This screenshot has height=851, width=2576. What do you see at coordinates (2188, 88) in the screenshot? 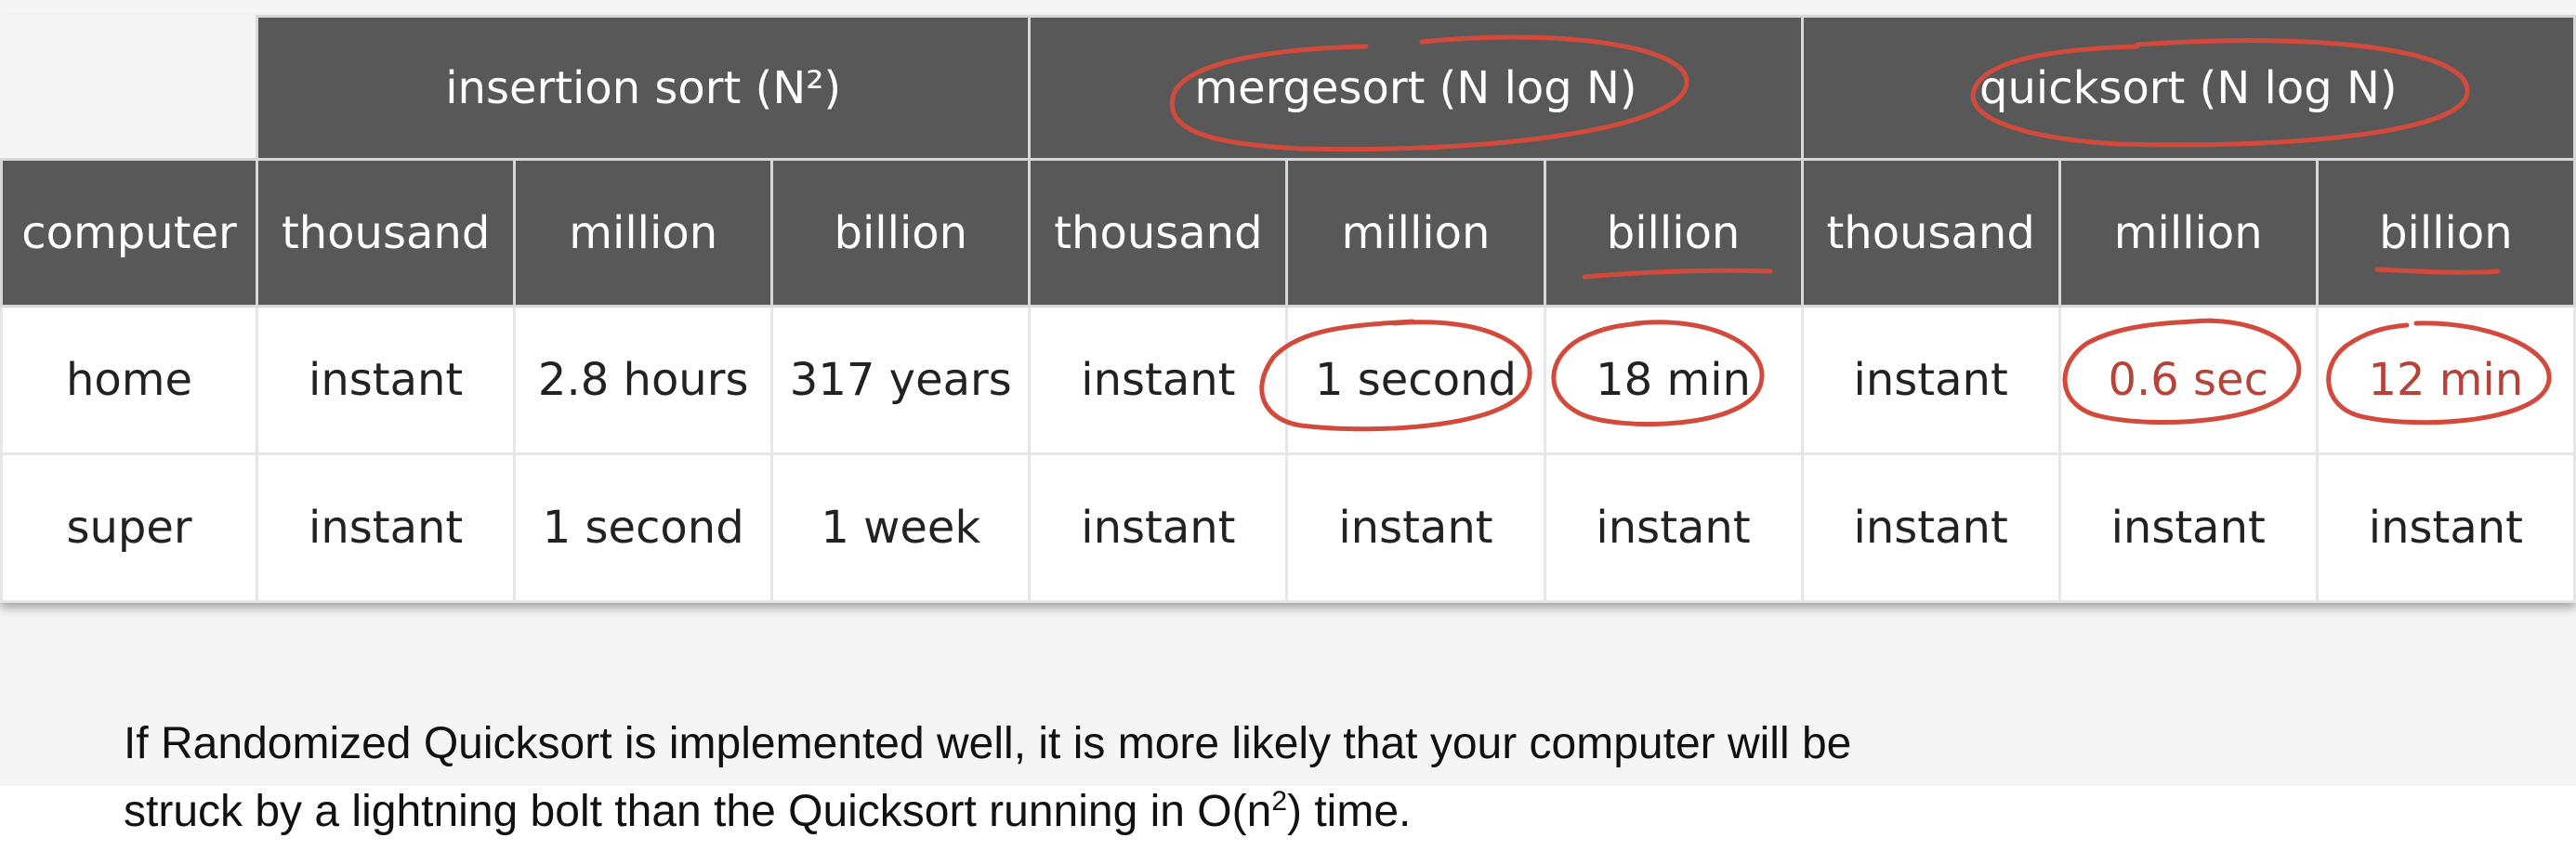
I see `group-header-quicksort: quicksort (N log N)` at bounding box center [2188, 88].